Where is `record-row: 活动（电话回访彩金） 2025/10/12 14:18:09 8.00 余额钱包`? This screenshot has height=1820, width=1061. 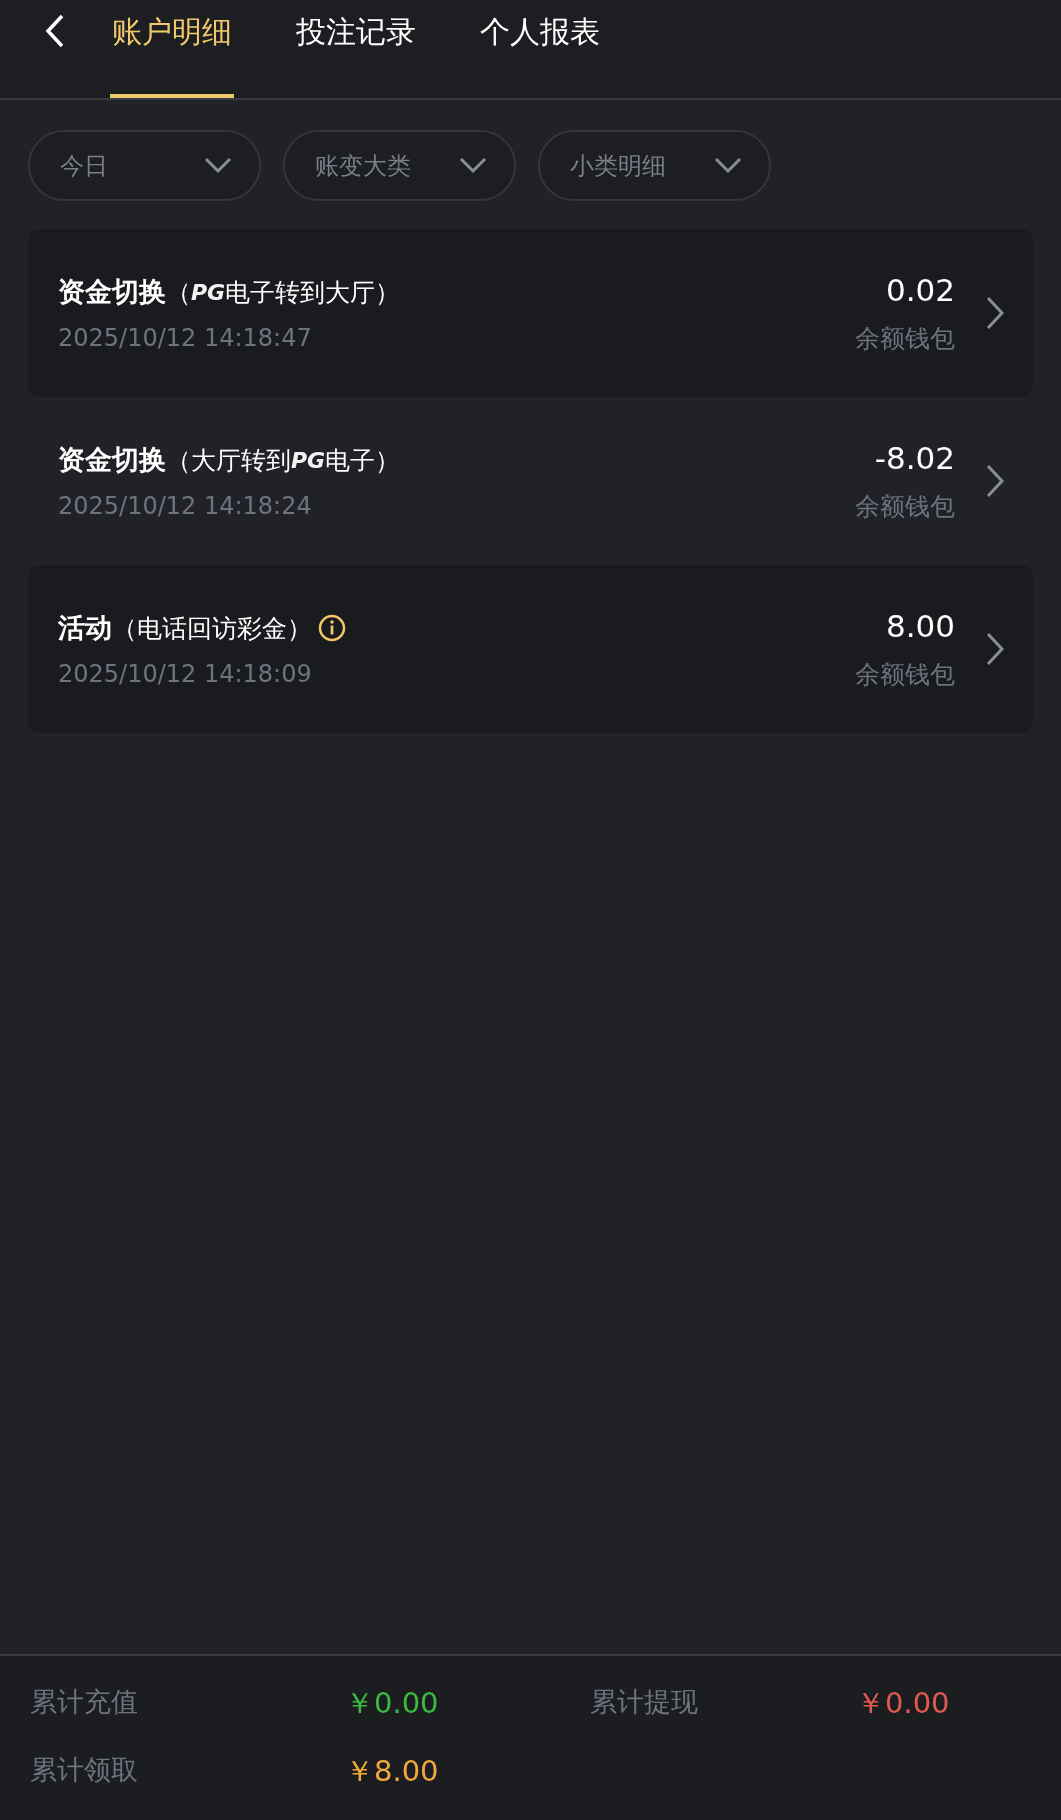
record-row: 活动（电话回访彩金） 2025/10/12 14:18:09 8.00 余额钱包 is located at coordinates (530, 649).